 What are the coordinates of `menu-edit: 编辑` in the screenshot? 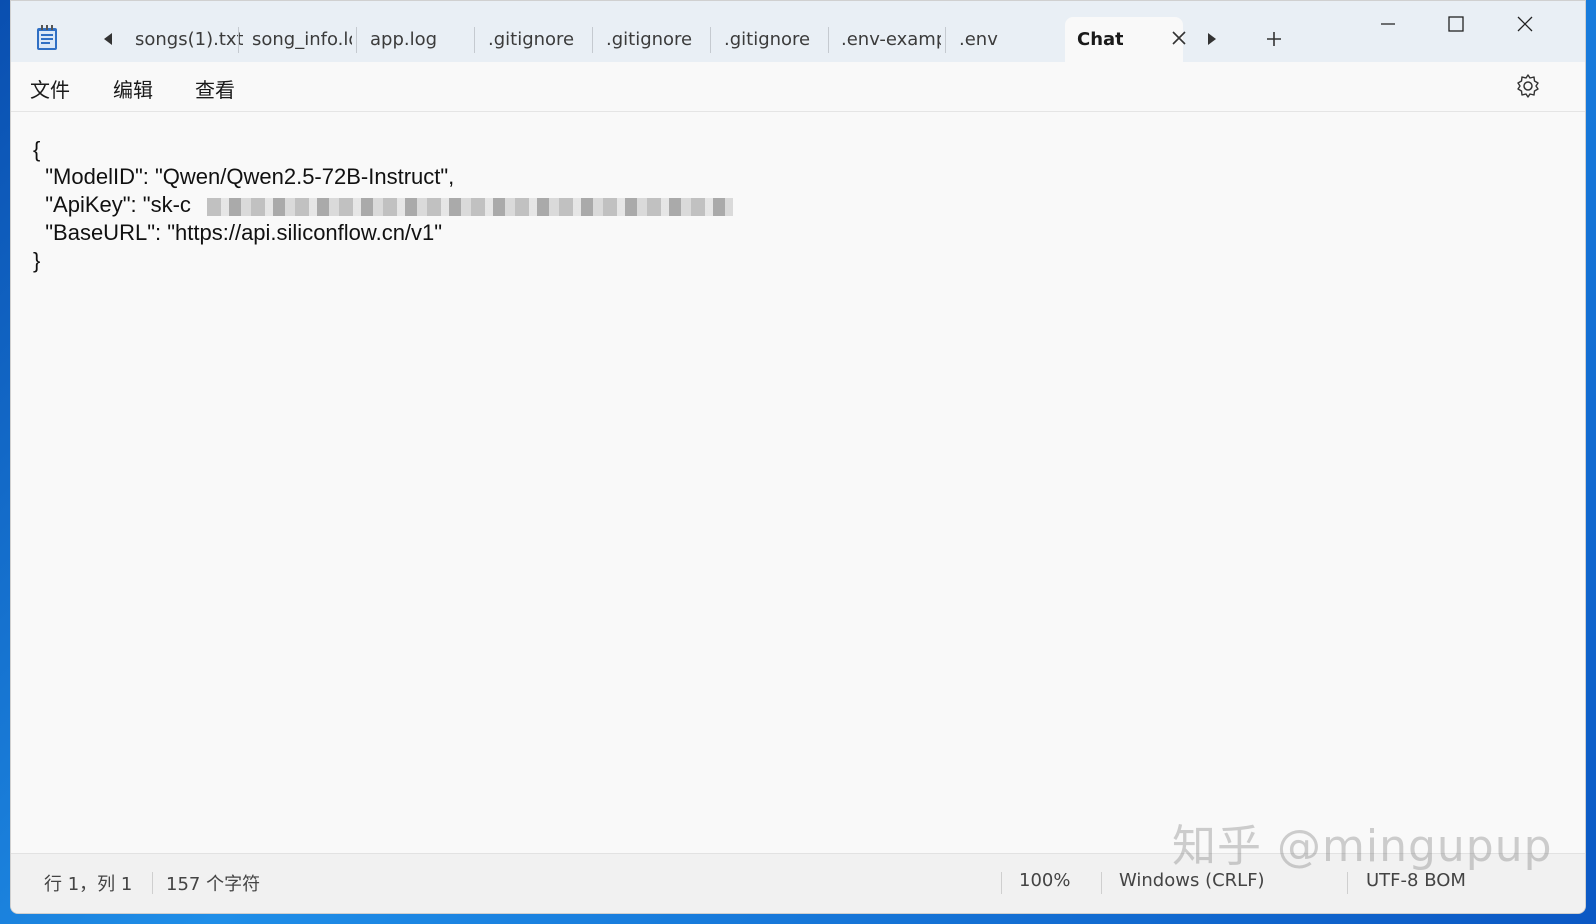 It's located at (133, 88).